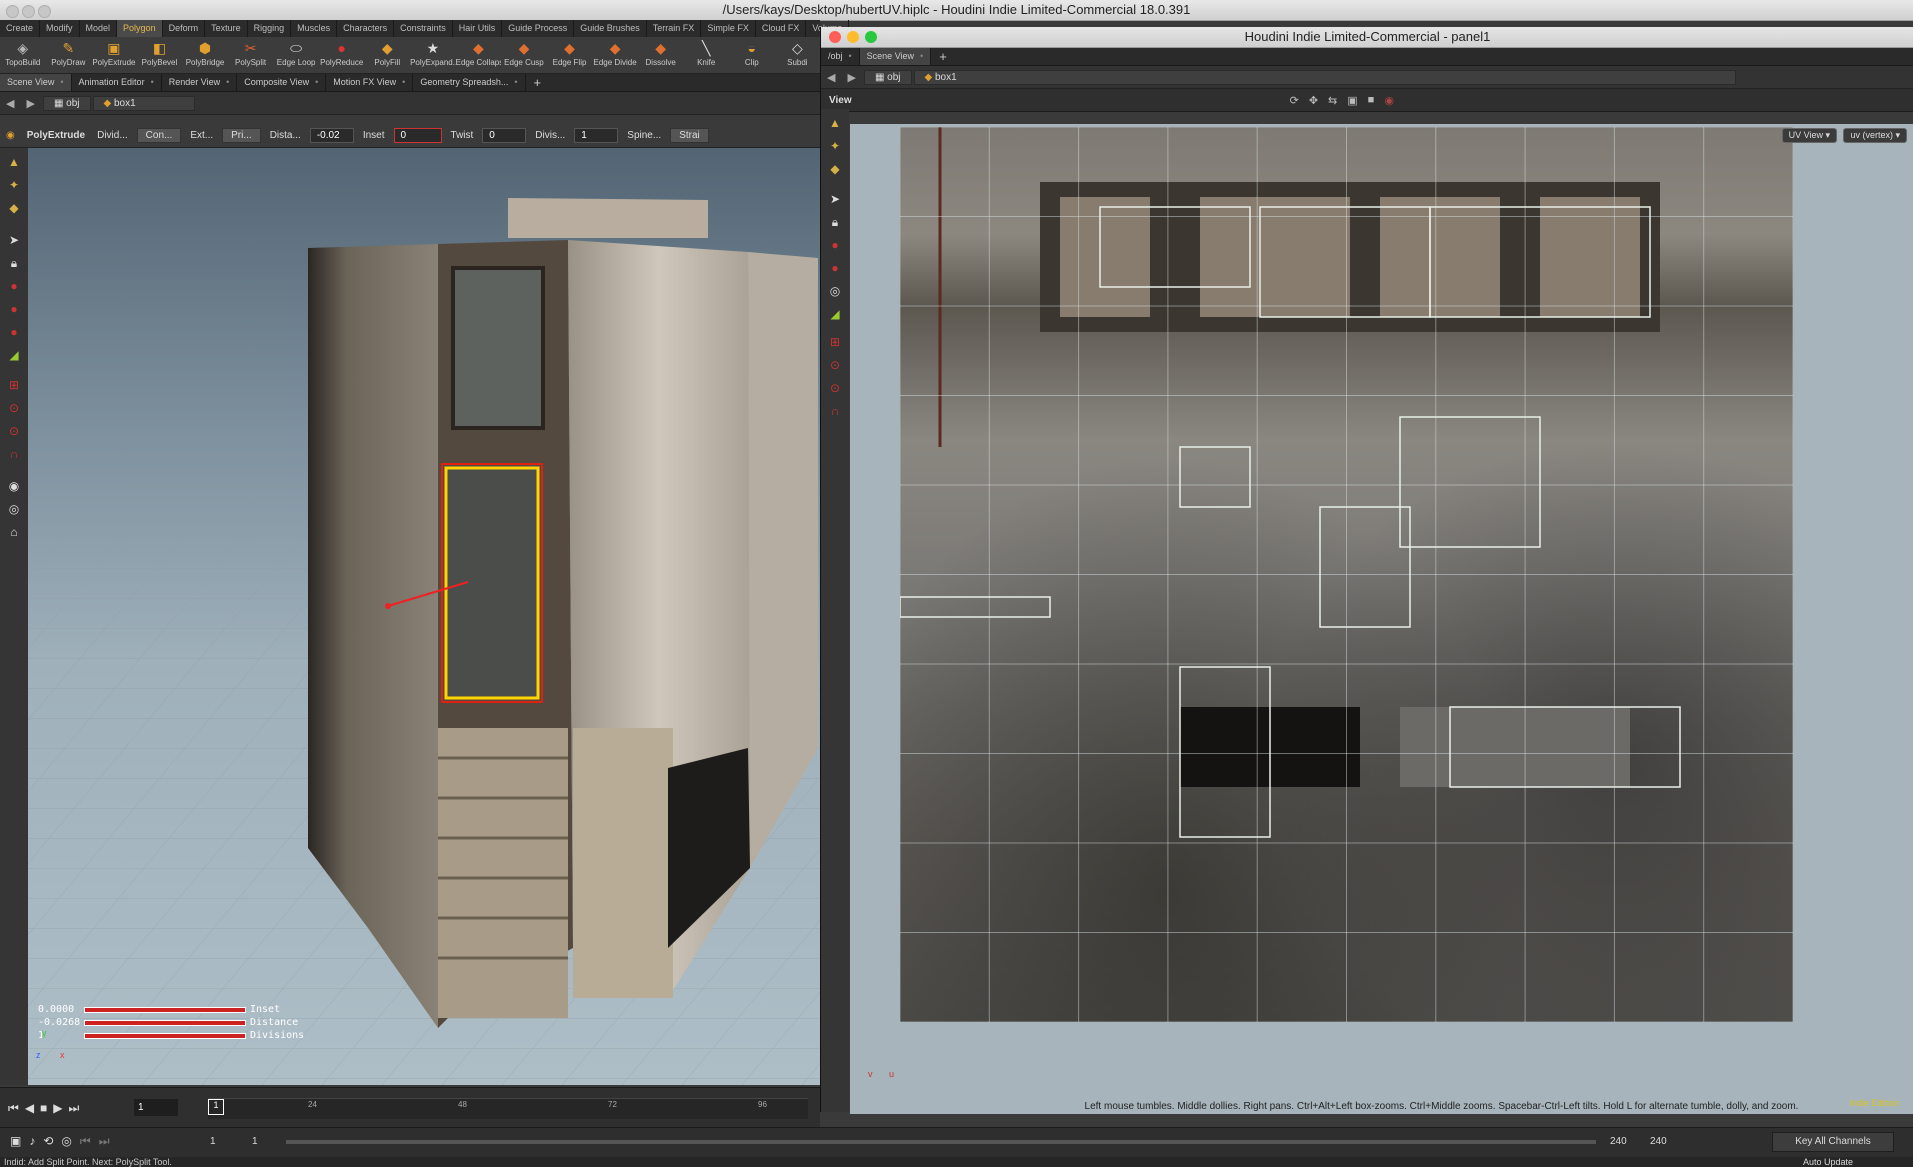 The width and height of the screenshot is (1913, 1167). I want to click on shelf-tab-muscles: Muscles, so click(314, 28).